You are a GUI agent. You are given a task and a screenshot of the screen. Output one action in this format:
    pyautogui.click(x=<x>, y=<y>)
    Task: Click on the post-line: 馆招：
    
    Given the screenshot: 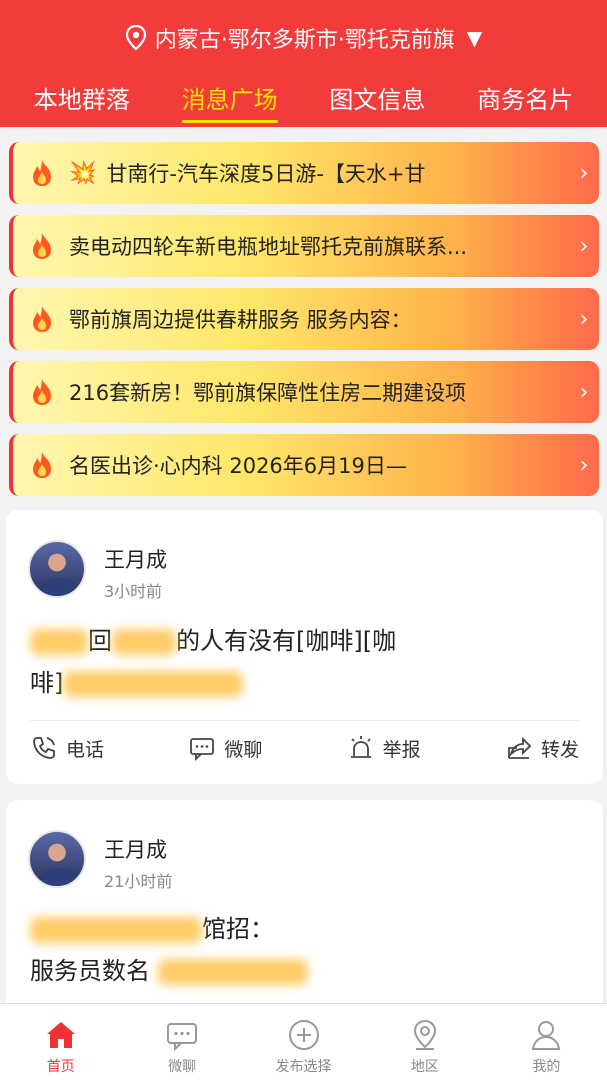 What is the action you would take?
    pyautogui.click(x=304, y=929)
    